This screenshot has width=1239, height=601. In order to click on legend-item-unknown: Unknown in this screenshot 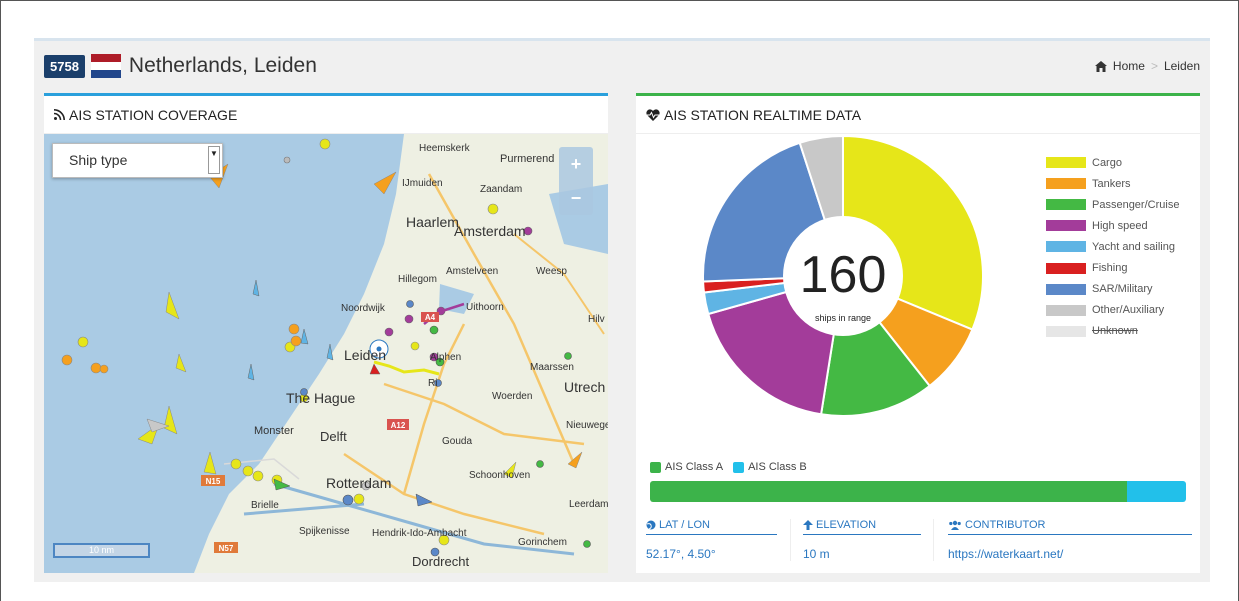, I will do `click(1112, 331)`.